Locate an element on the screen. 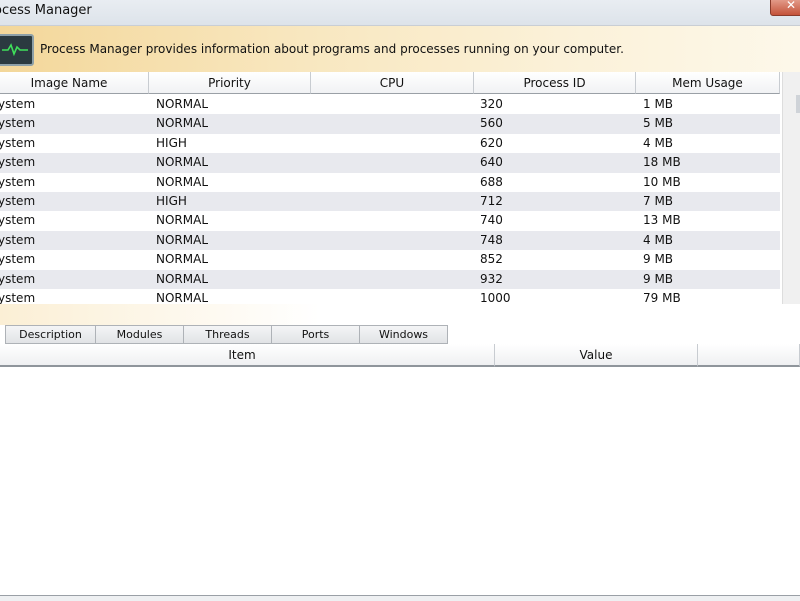 The image size is (800, 601). table-cell: 748 is located at coordinates (491, 239).